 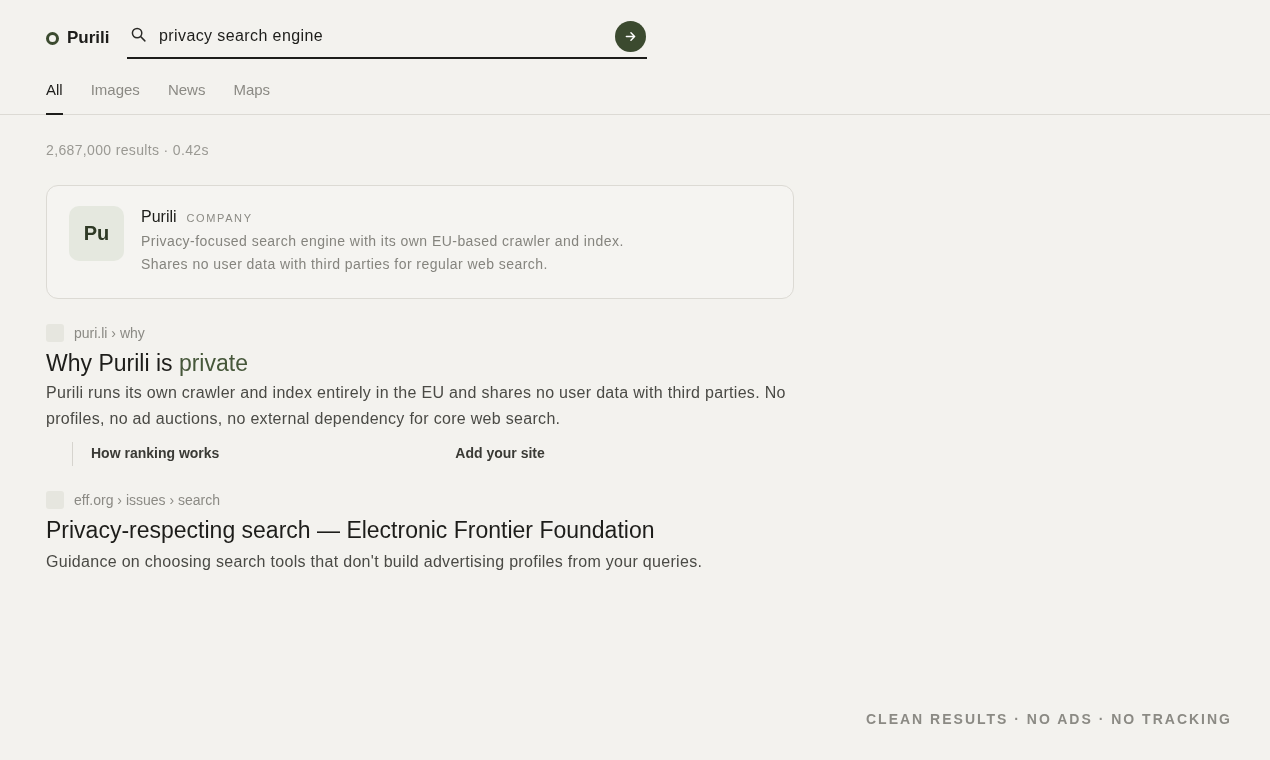 What do you see at coordinates (350, 529) in the screenshot?
I see `result-title-link: Privacy-respecting search — Electronic Frontier Foundation` at bounding box center [350, 529].